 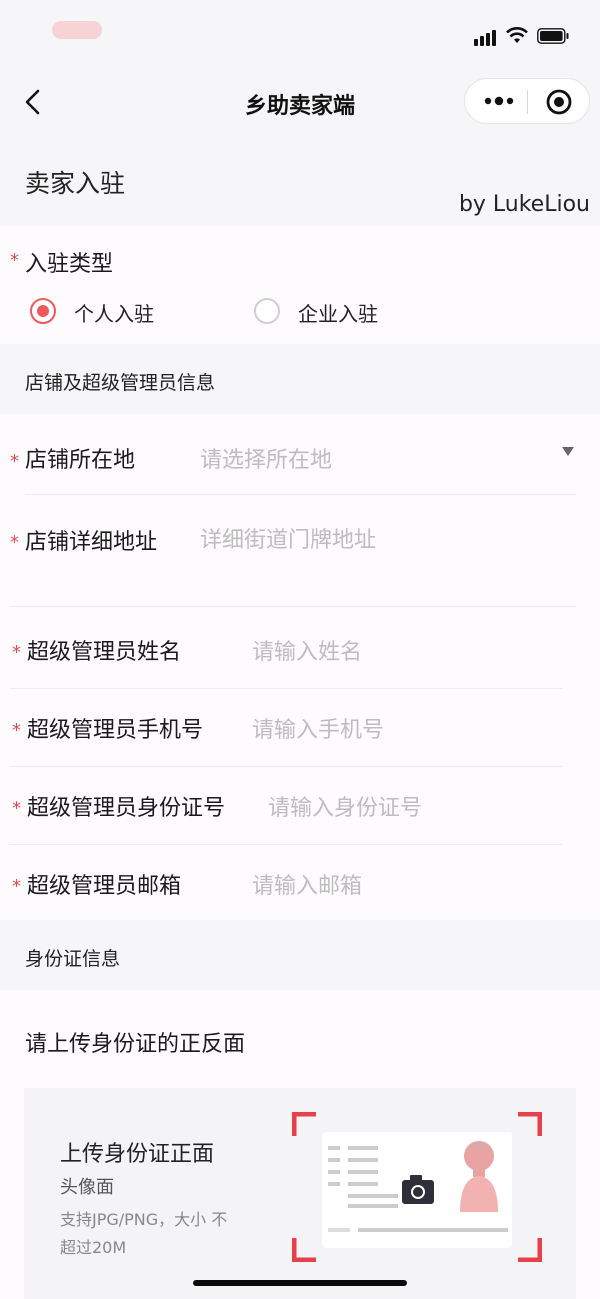 I want to click on admin-phone-label: 超级管理员手机号, so click(x=115, y=730).